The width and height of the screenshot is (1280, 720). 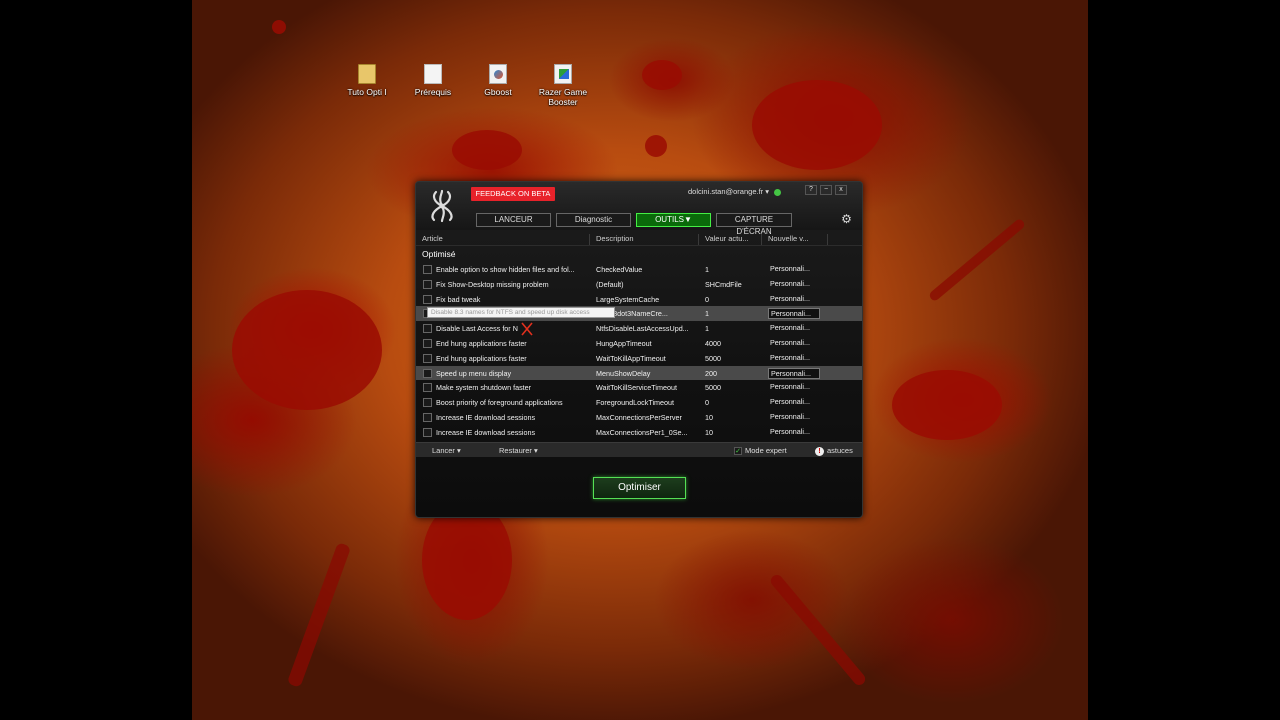 I want to click on gear-icon: ⚙, so click(x=846, y=219).